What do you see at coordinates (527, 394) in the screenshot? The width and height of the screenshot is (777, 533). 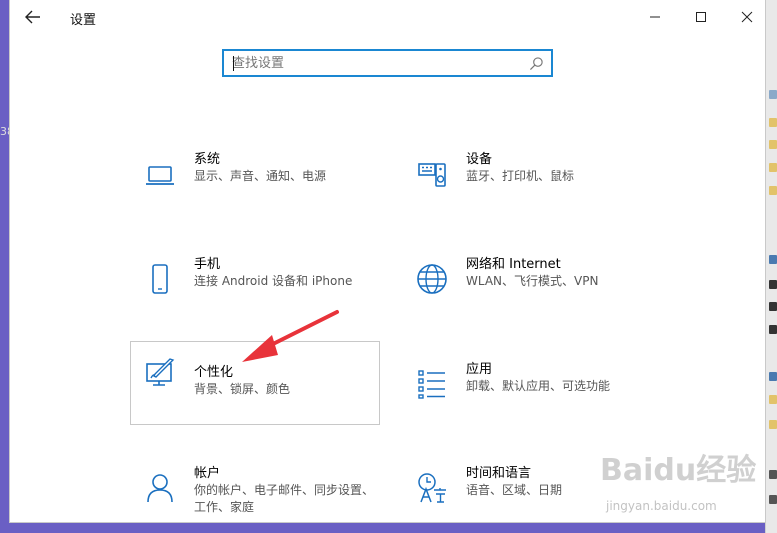 I see `tile-apps: 应用 卸载、默认应用、可选功能` at bounding box center [527, 394].